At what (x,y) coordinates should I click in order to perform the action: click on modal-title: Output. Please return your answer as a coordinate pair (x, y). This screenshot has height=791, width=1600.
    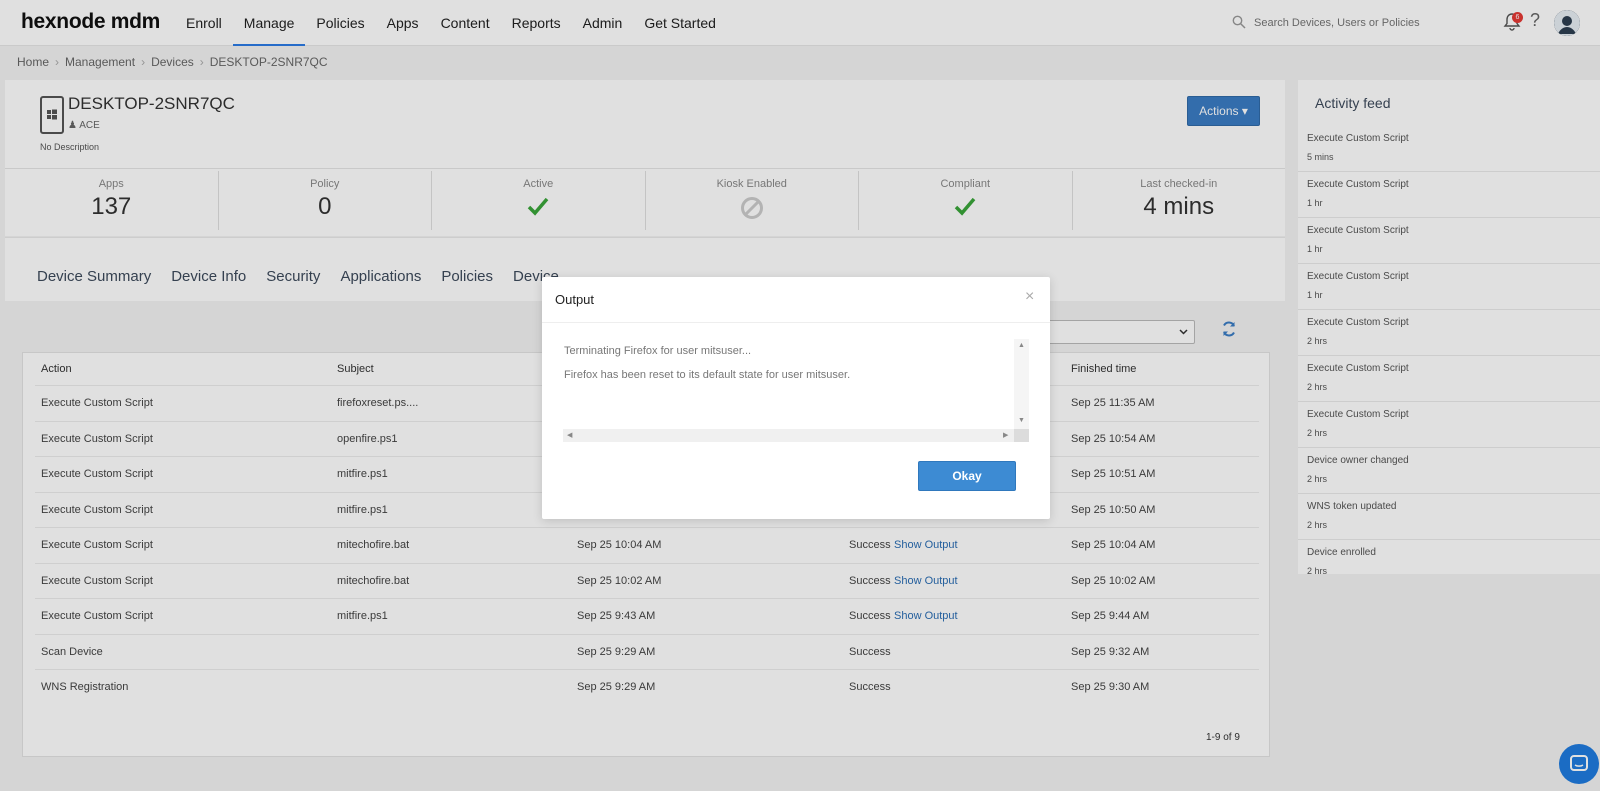
    Looking at the image, I should click on (575, 299).